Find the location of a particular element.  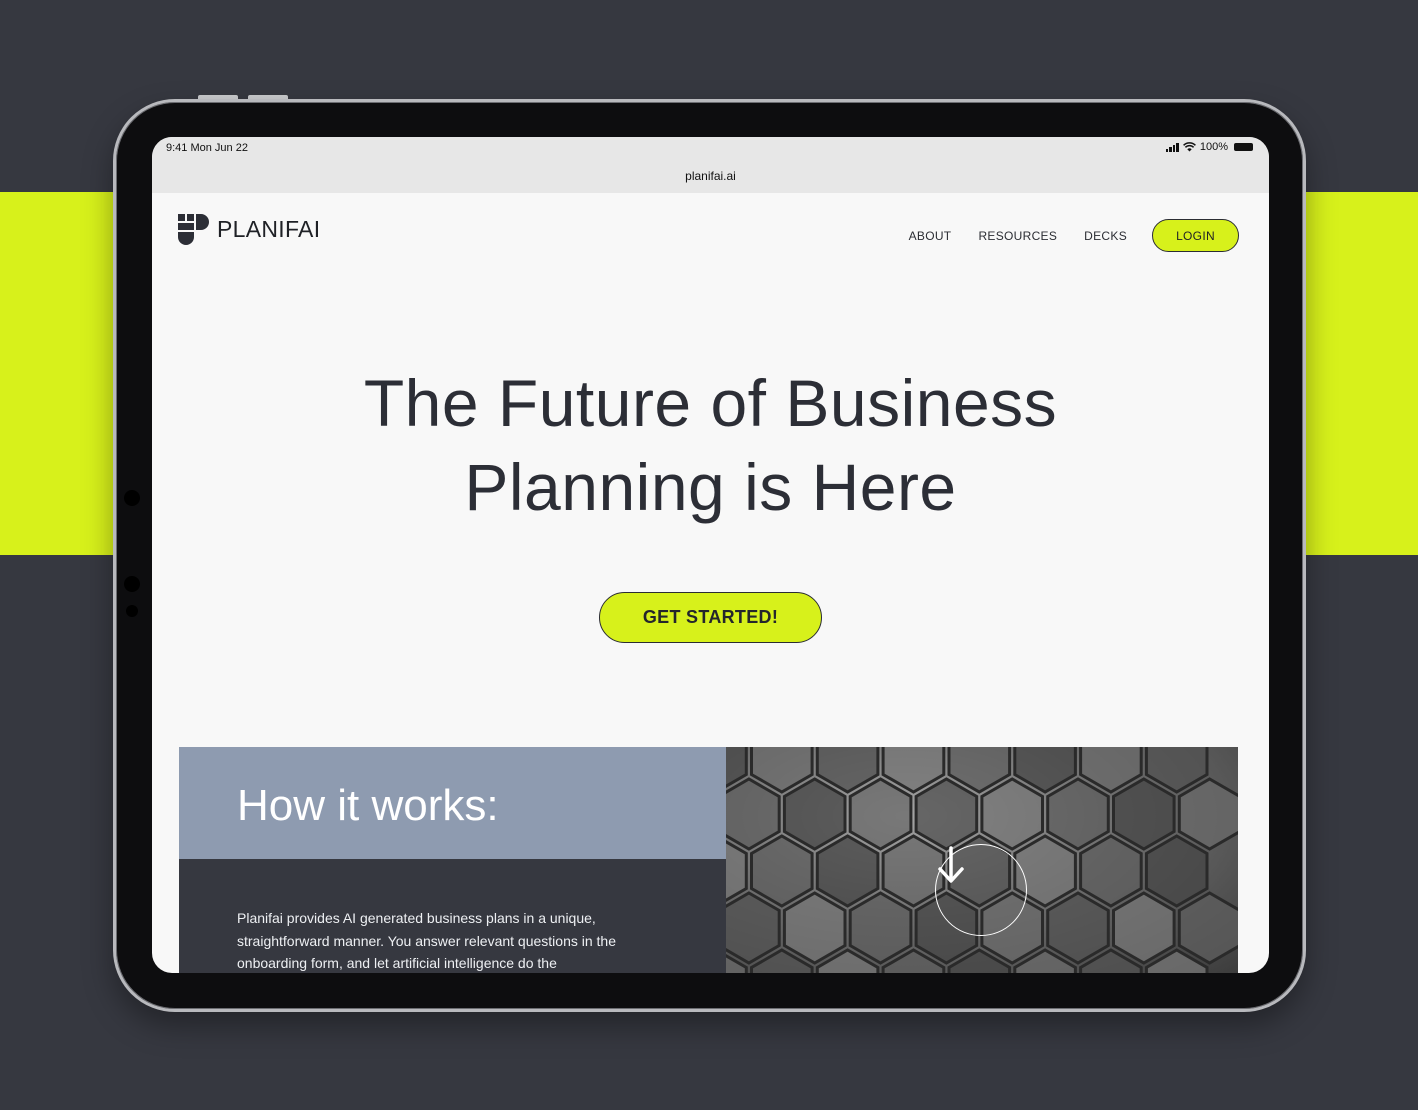

hero-title-line-2: Planning is Here is located at coordinates (710, 487).